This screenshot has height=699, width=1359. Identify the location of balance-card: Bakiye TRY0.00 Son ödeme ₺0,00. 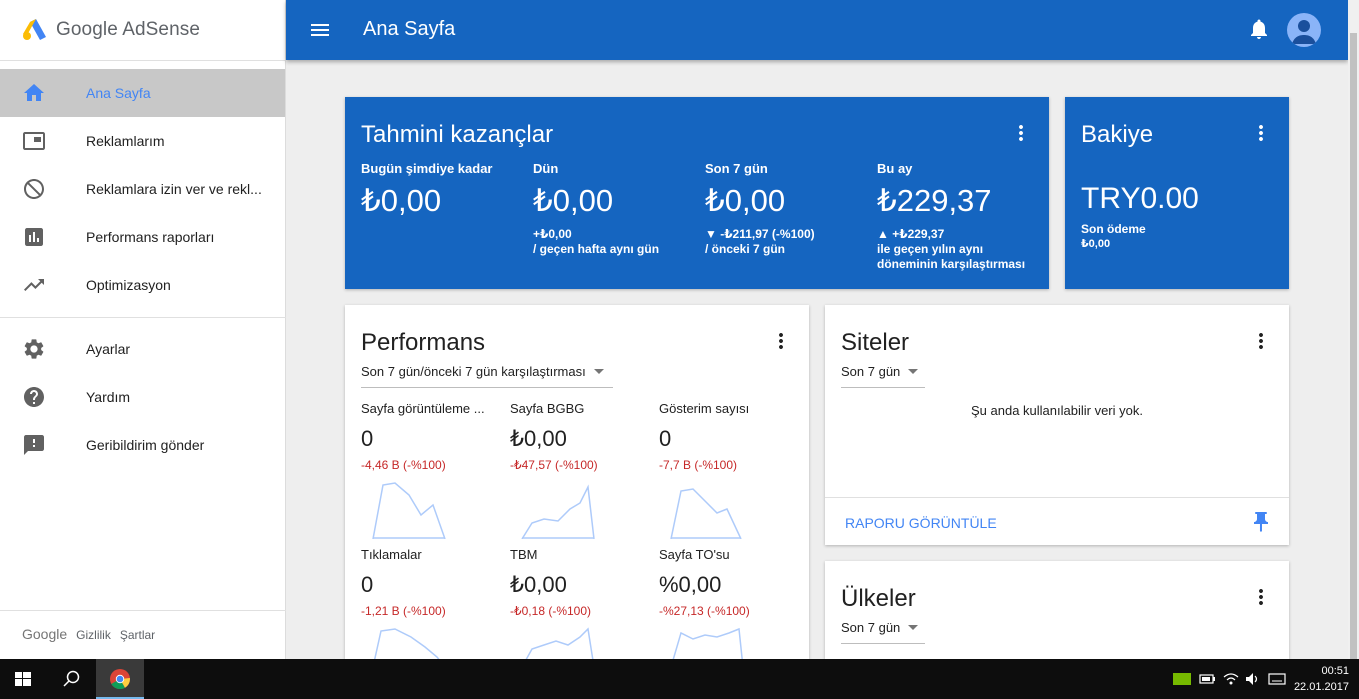
(1177, 193).